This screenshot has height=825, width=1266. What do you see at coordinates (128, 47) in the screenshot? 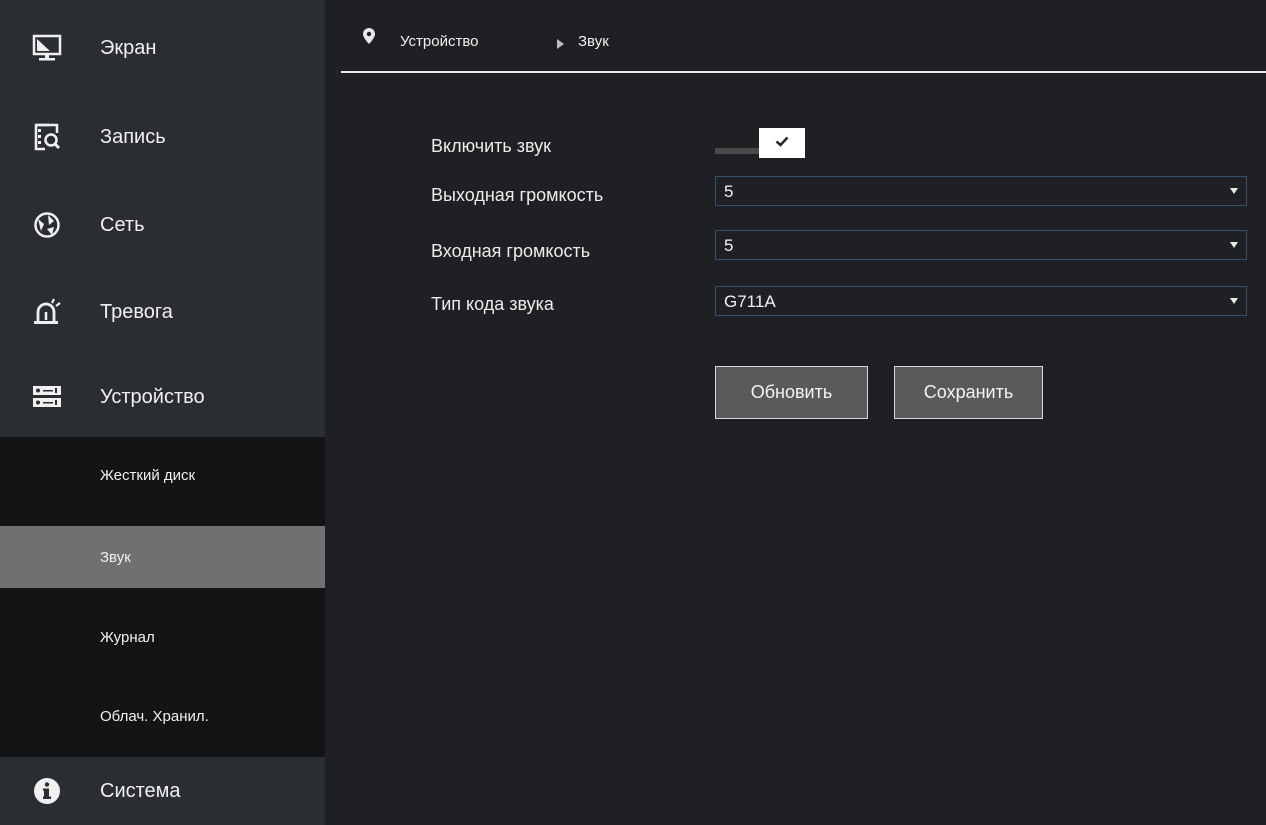
I see `sidebar-item-label: Экран` at bounding box center [128, 47].